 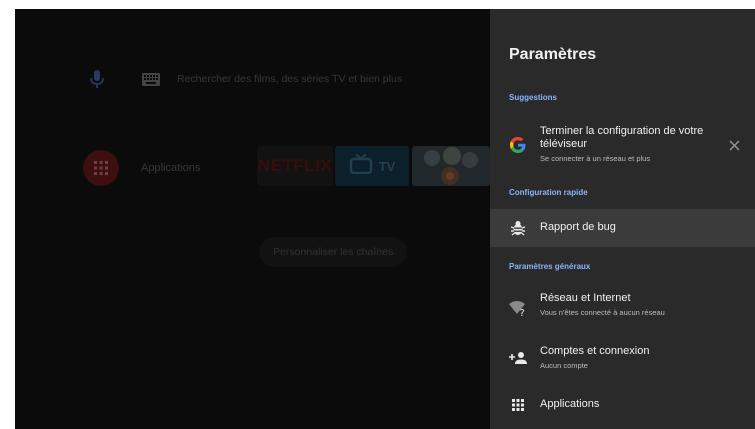 I want to click on game-artwork-icon, so click(x=451, y=166).